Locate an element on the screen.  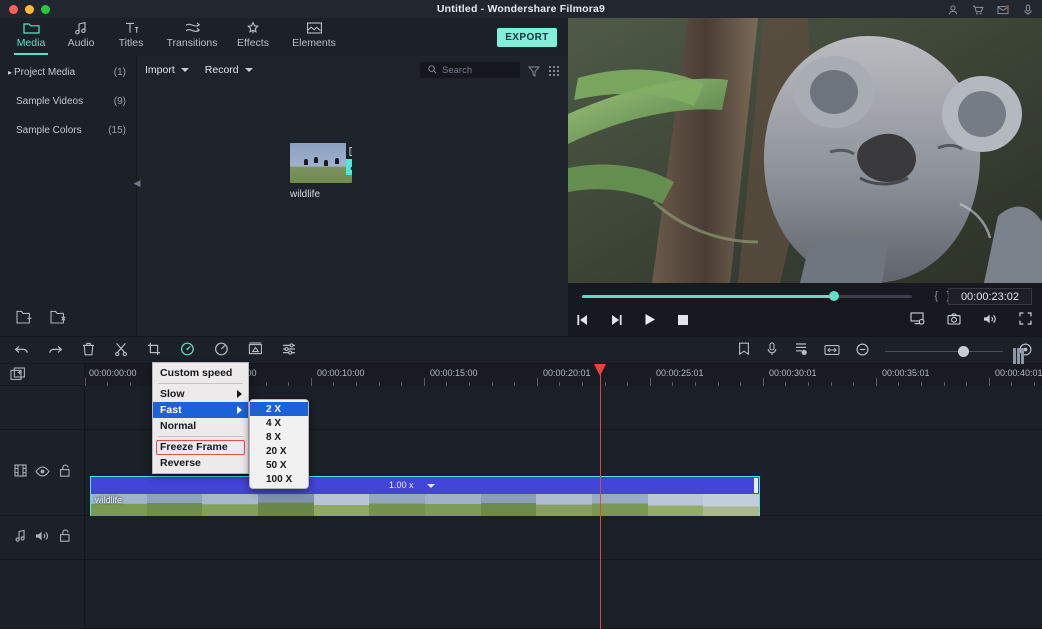
panel-collapse-handle: ◀ is located at coordinates (137, 183).